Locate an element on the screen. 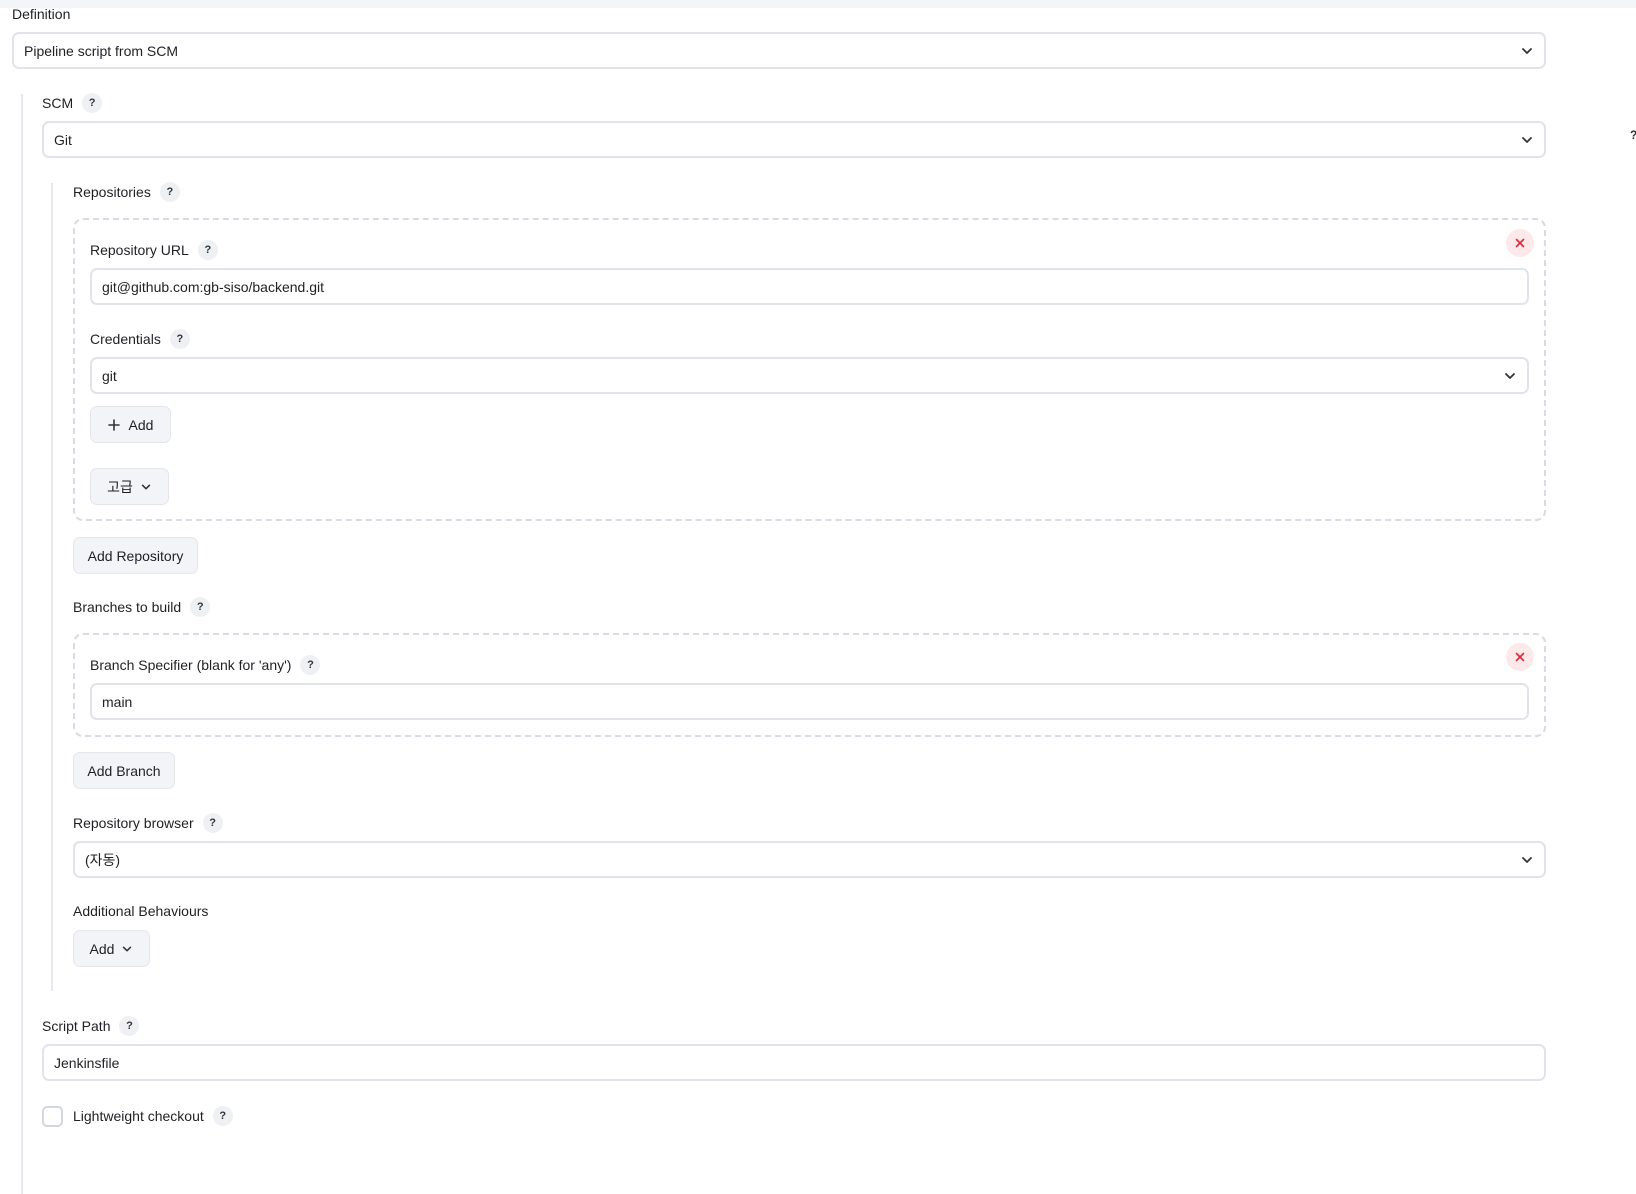  repository-url-label: Repository URL ? is located at coordinates (154, 250).